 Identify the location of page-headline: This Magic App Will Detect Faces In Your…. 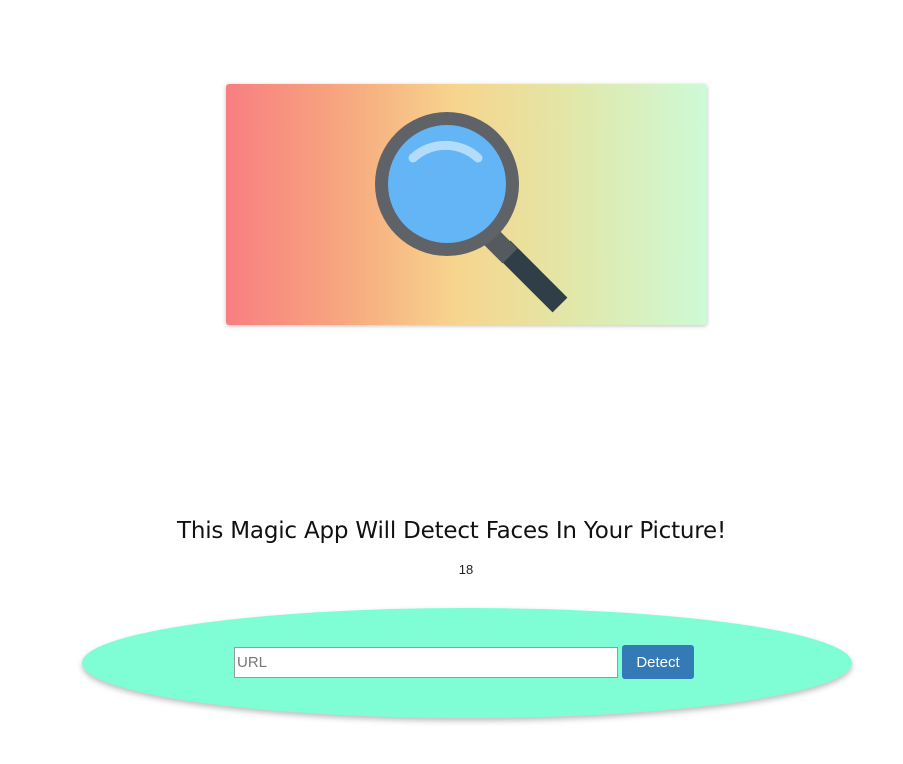
(451, 531).